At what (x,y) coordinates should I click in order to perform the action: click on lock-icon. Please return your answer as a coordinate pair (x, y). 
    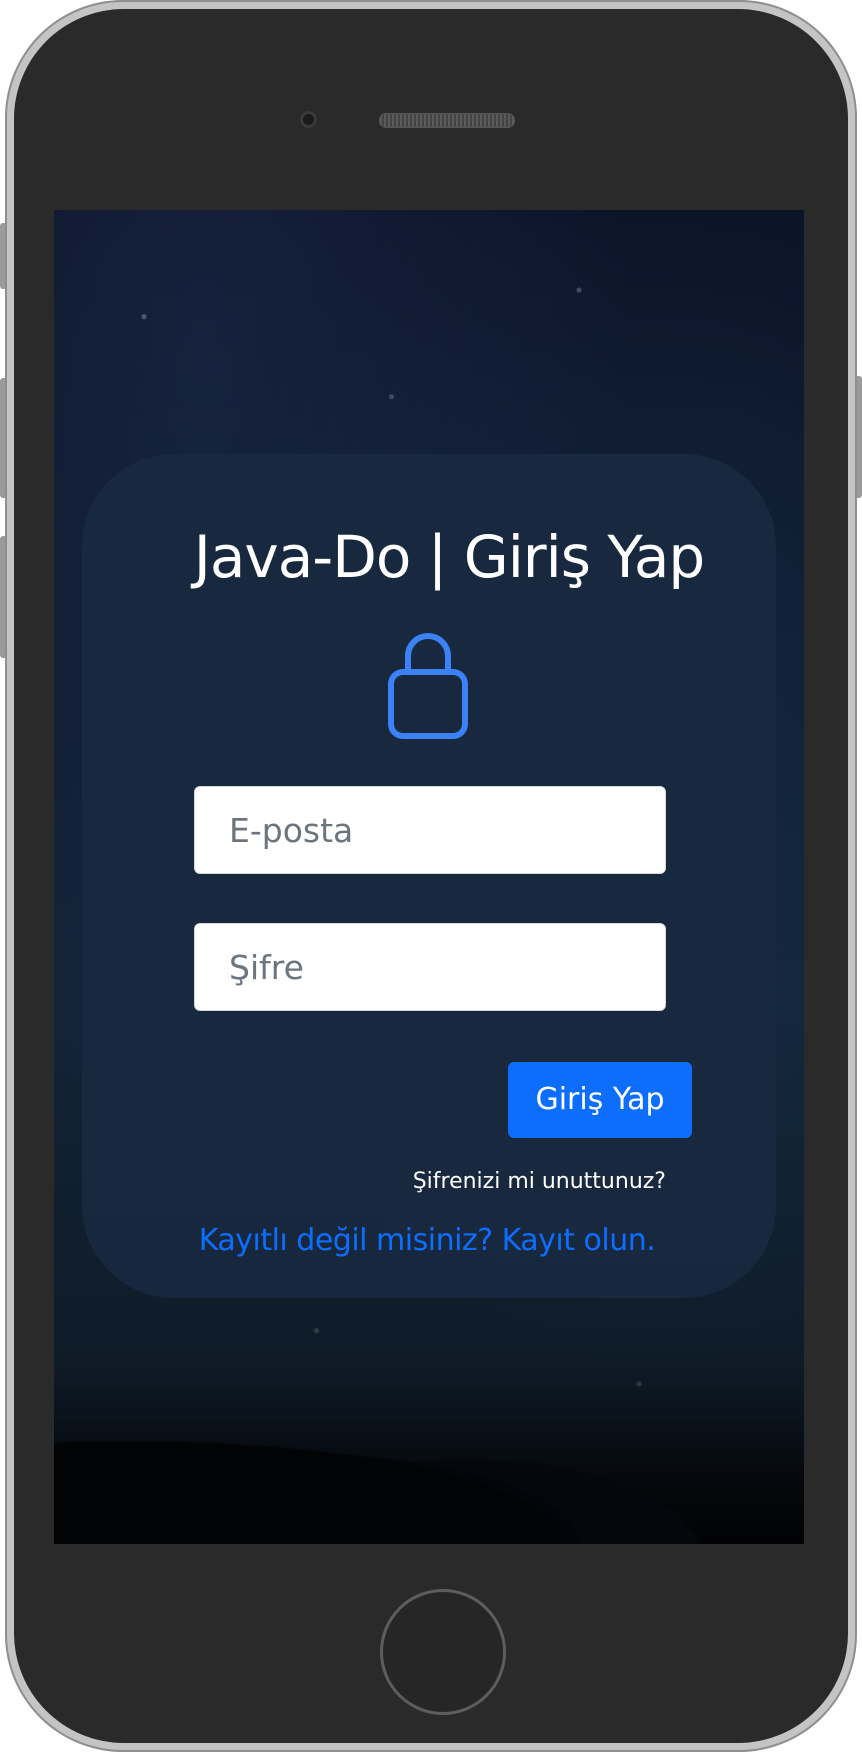
    Looking at the image, I should click on (428, 686).